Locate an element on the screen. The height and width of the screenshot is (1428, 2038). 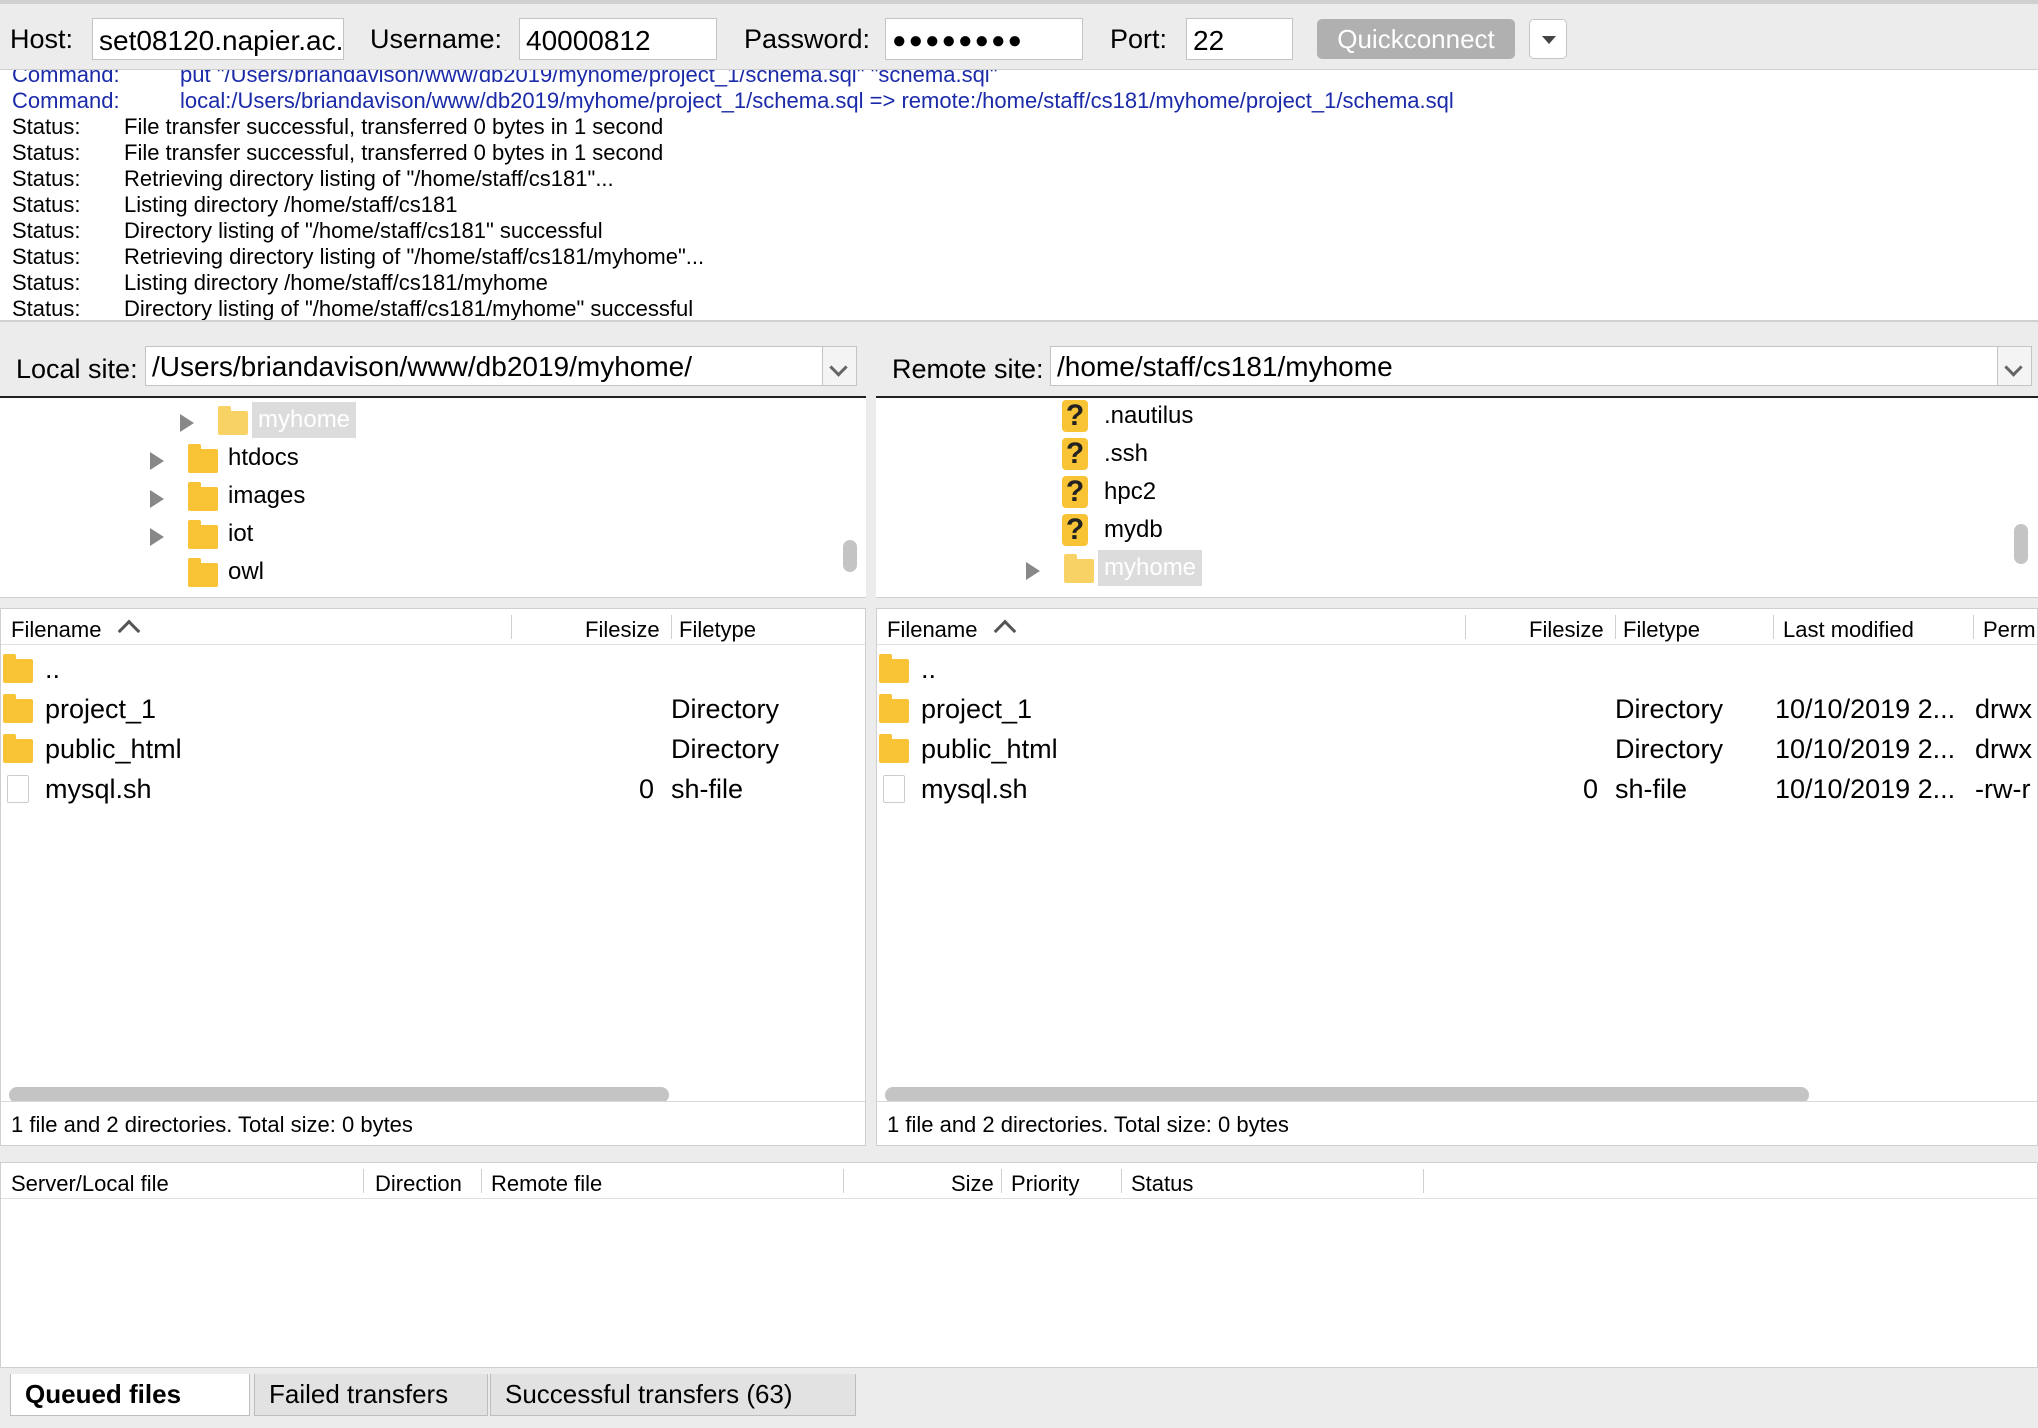
column-header-last-modified: Last modified is located at coordinates (1848, 630).